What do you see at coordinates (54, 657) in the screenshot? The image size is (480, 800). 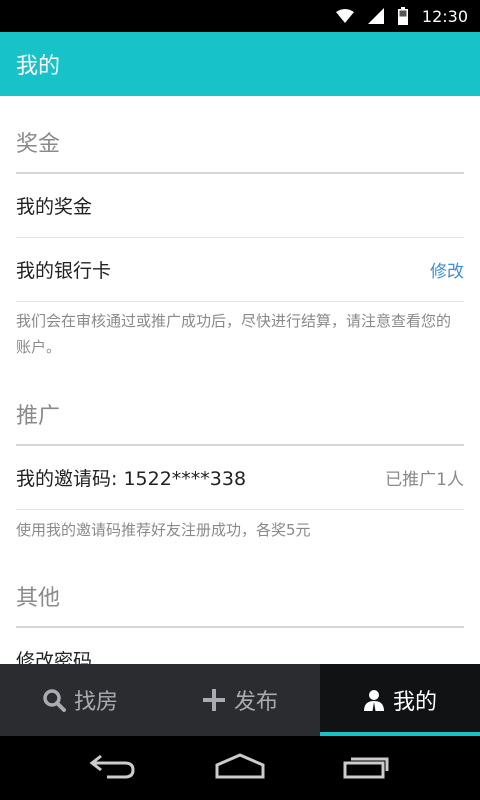 I see `change-password-label: 修改密码` at bounding box center [54, 657].